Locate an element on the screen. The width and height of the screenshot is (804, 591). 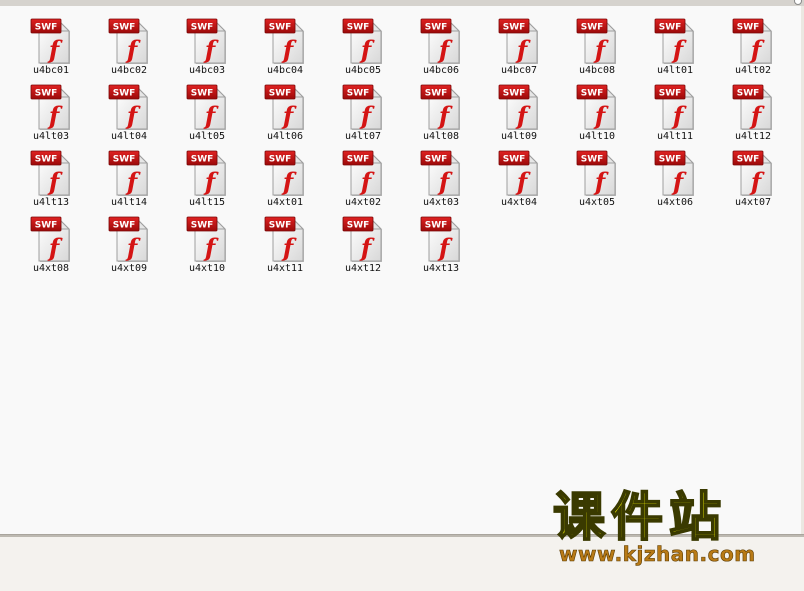
file-item-u4xt05: SWF f u4xt05 is located at coordinates (597, 182).